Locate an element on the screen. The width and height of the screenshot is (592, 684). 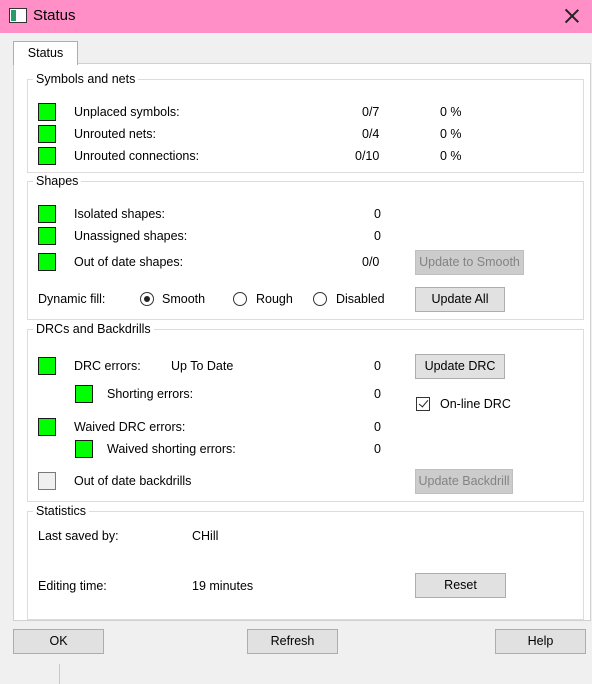
unrouted-nets-status-indicator is located at coordinates (47, 134).